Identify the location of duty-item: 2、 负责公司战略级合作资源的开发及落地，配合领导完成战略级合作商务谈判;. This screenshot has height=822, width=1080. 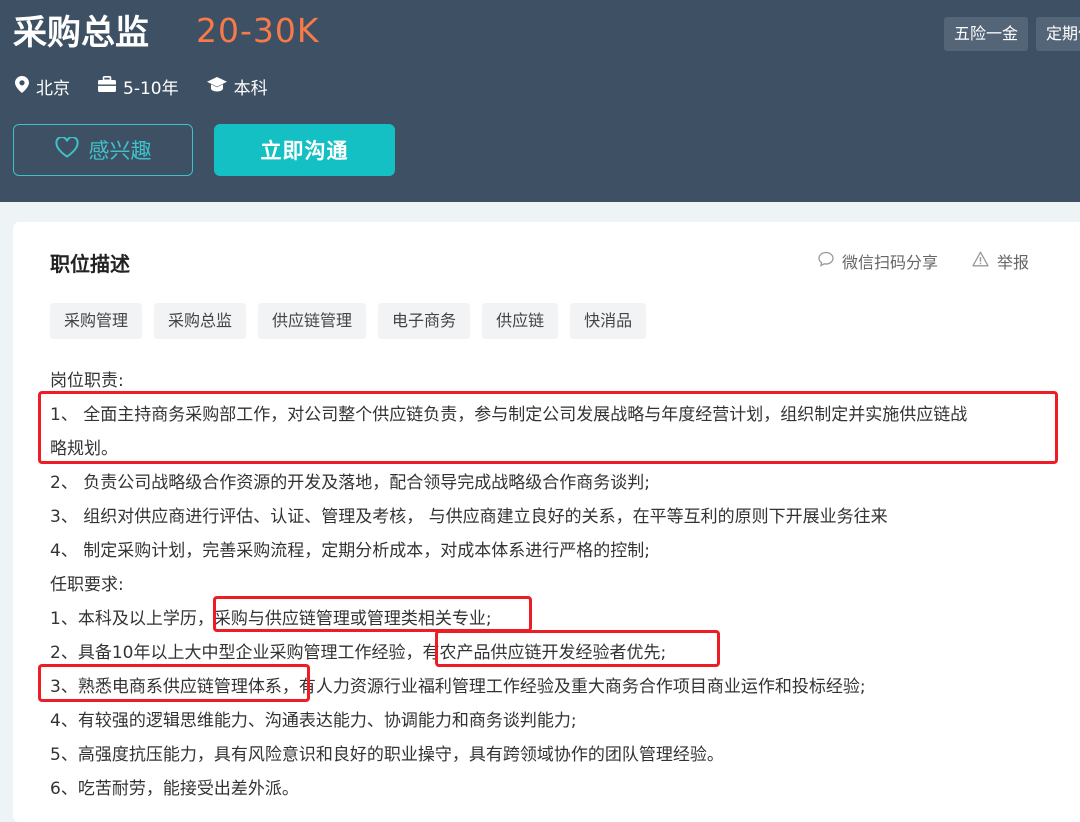
(350, 483).